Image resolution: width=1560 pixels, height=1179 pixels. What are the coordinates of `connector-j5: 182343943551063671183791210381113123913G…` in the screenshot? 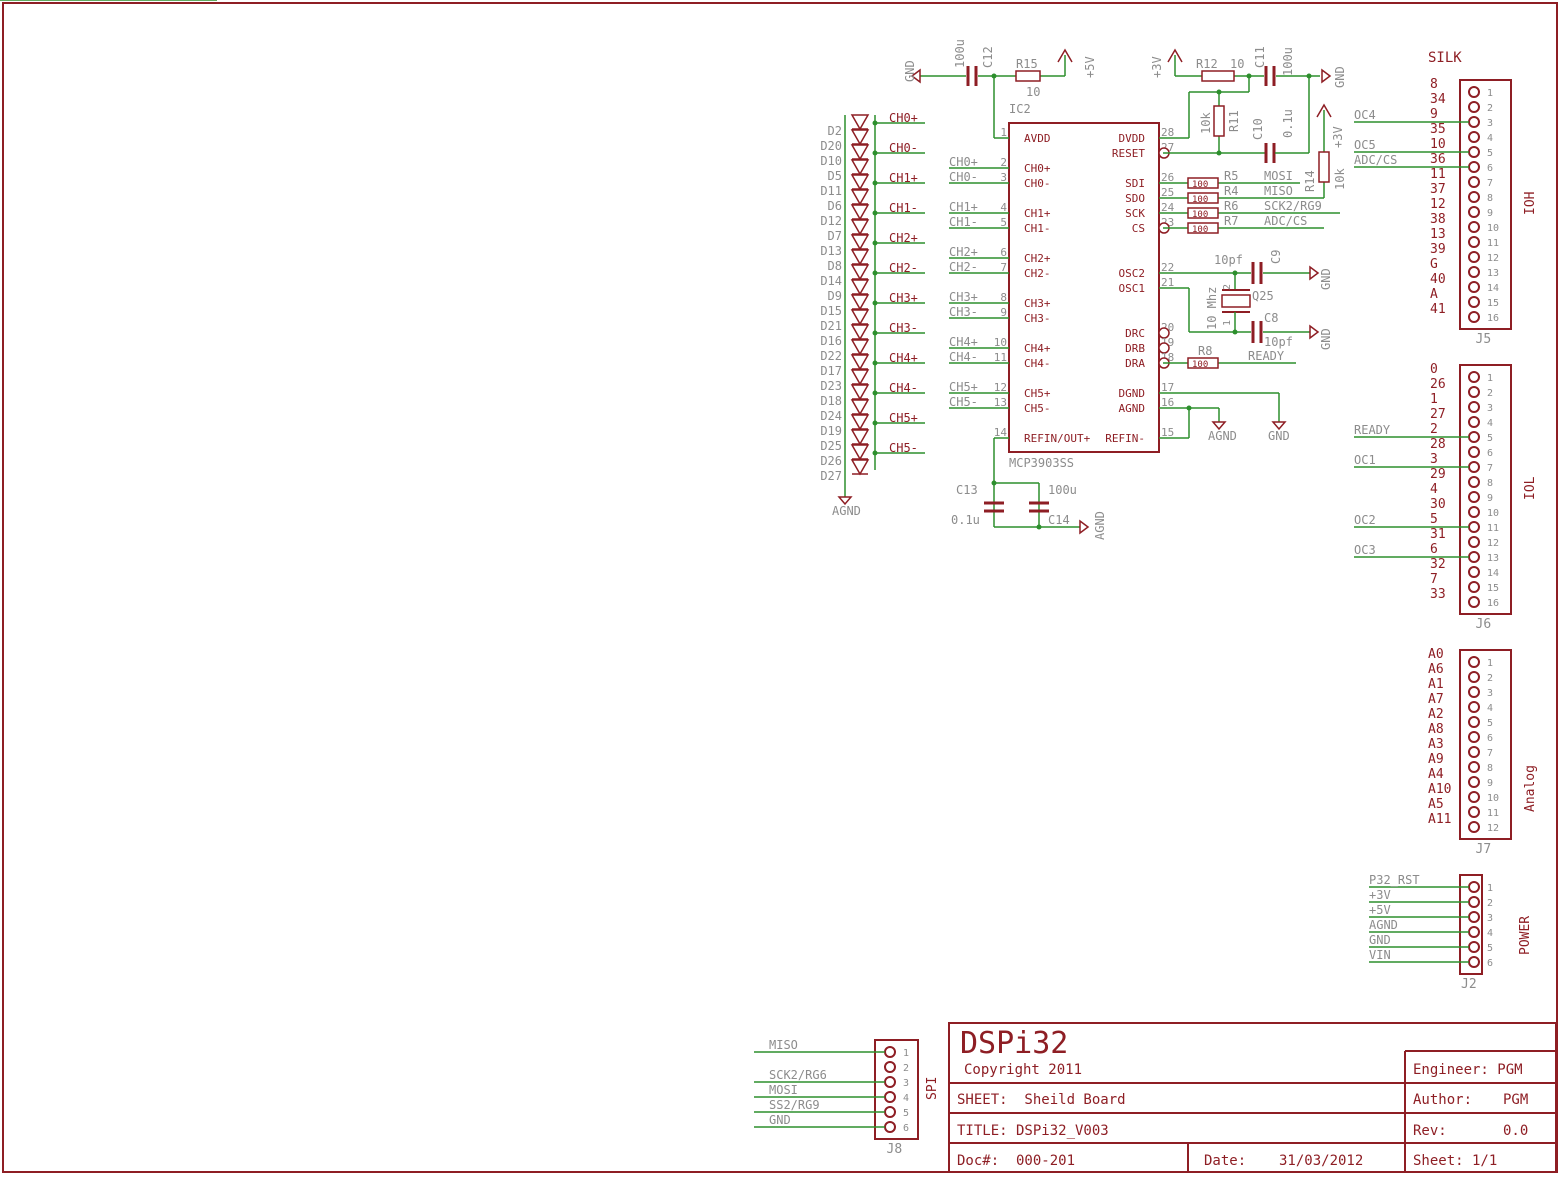 It's located at (1446, 212).